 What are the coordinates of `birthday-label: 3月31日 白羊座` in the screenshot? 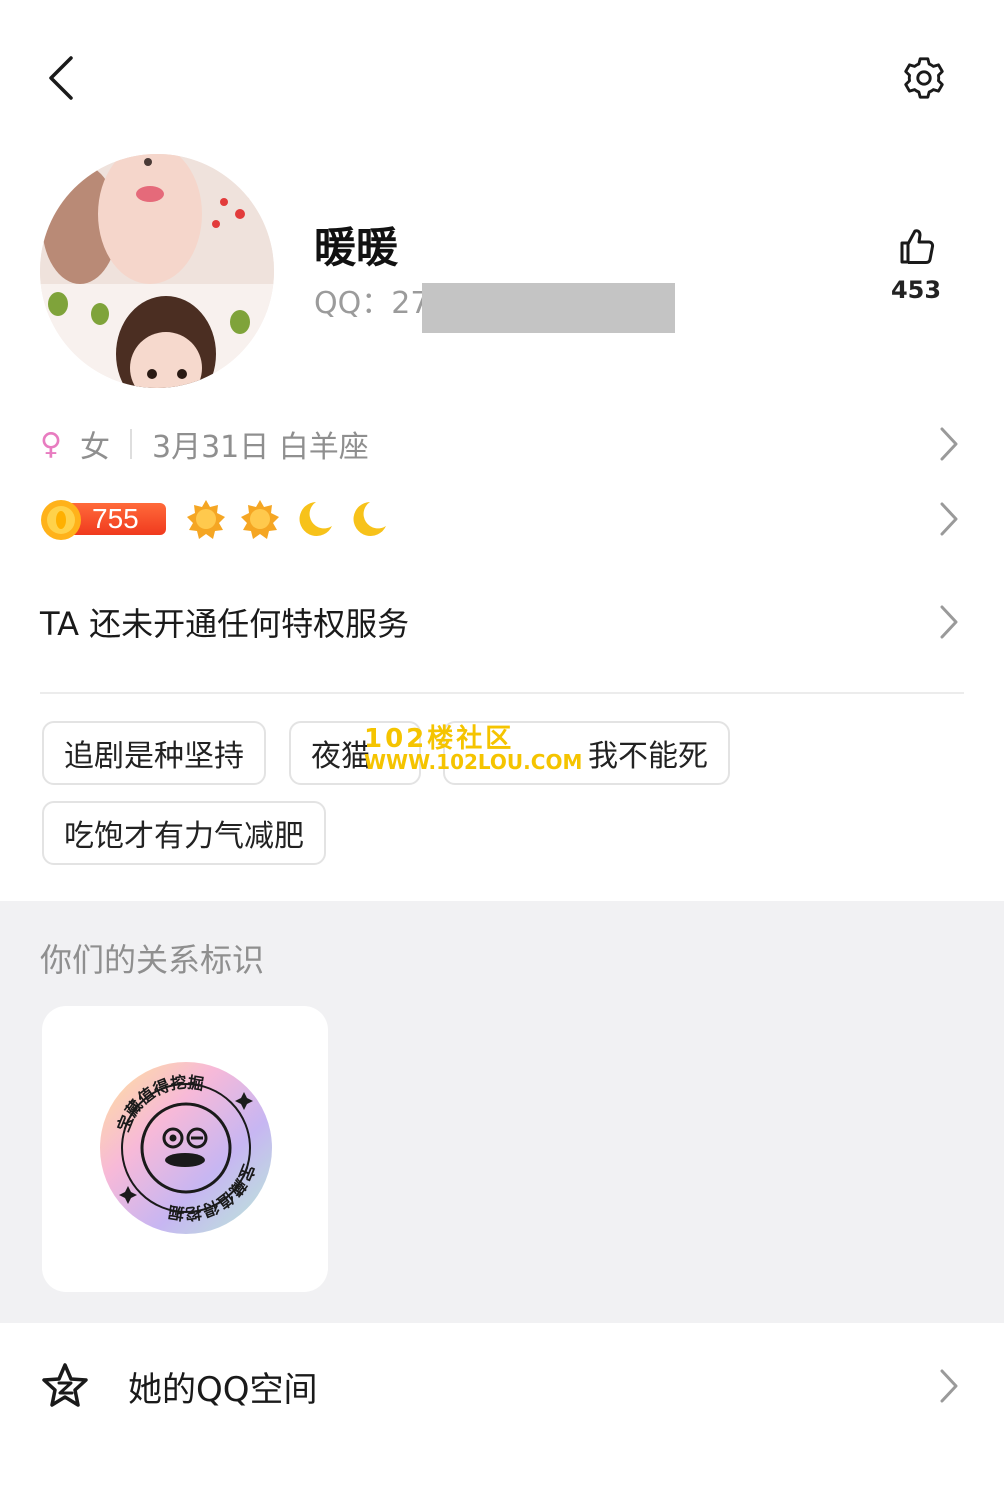 It's located at (260, 447).